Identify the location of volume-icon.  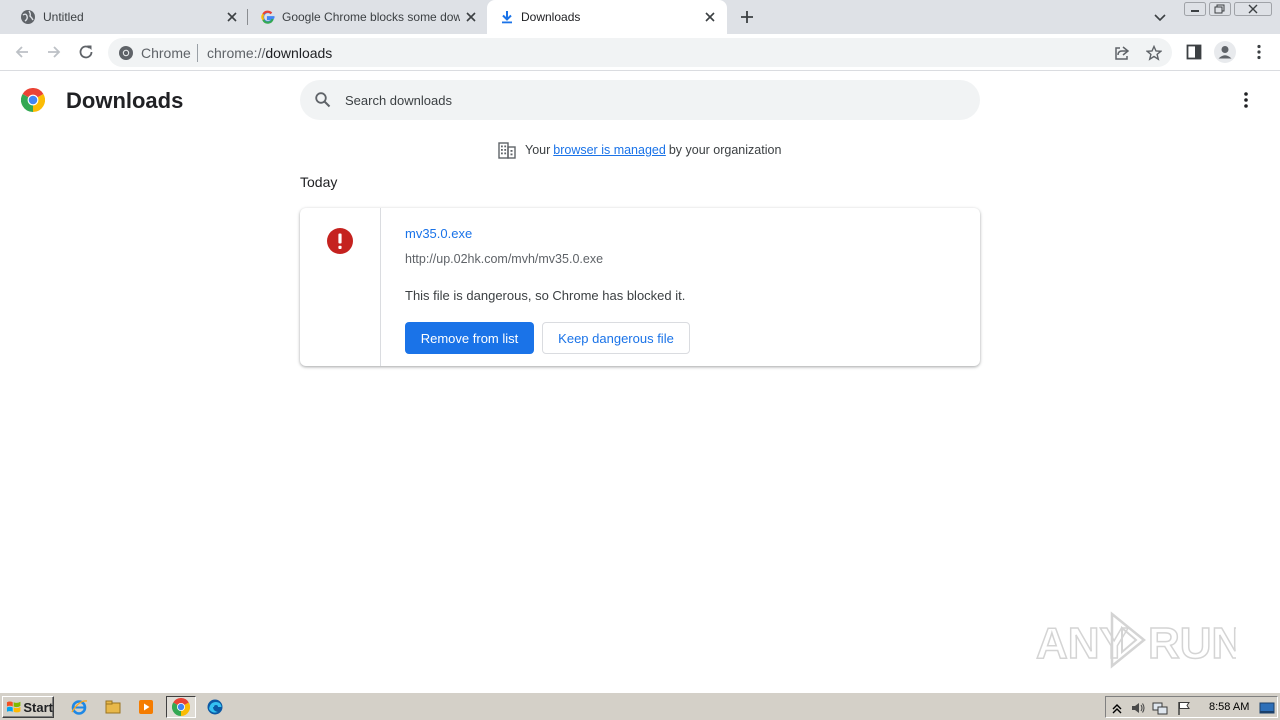
(1138, 708).